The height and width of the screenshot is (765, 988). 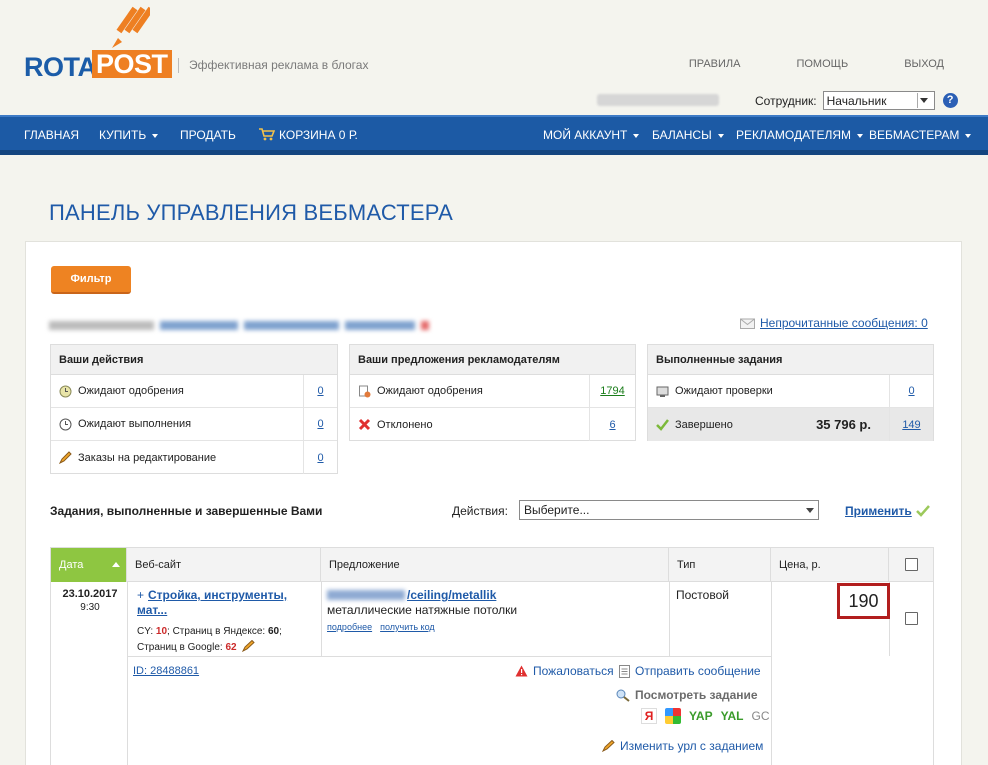 What do you see at coordinates (90, 594) in the screenshot?
I see `task-date: 23.10.2017` at bounding box center [90, 594].